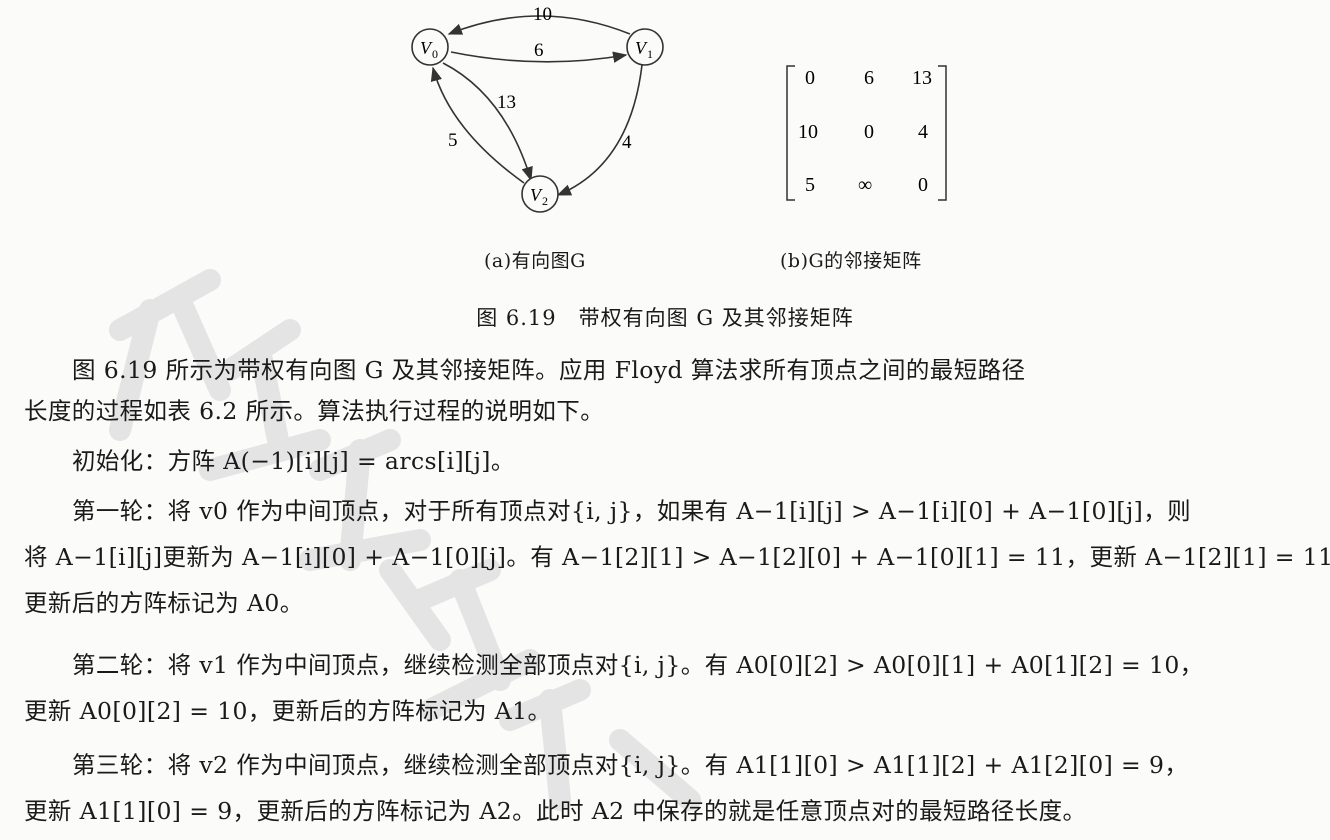 The height and width of the screenshot is (840, 1330). What do you see at coordinates (506, 102) in the screenshot?
I see `weight-13: 13` at bounding box center [506, 102].